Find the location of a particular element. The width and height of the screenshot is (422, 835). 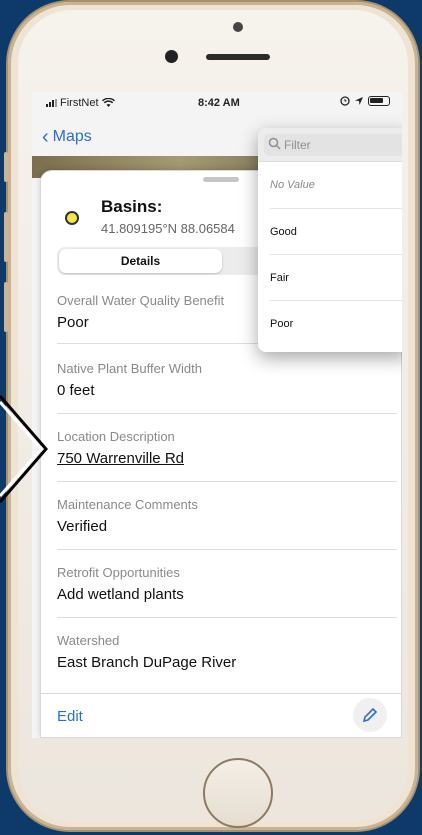

location-arrow-icon is located at coordinates (359, 101).